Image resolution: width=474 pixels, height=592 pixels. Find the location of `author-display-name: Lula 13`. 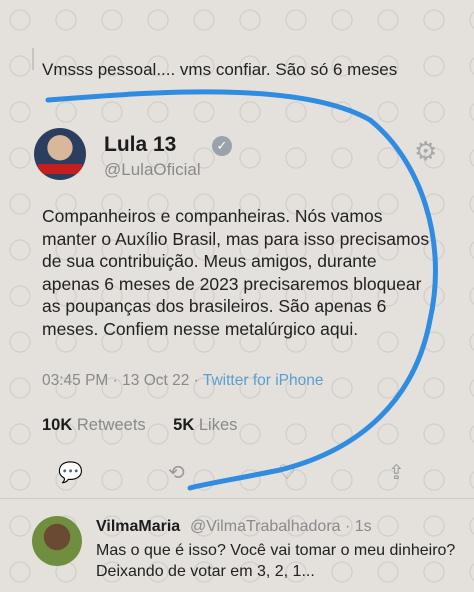

author-display-name: Lula 13 is located at coordinates (140, 145).